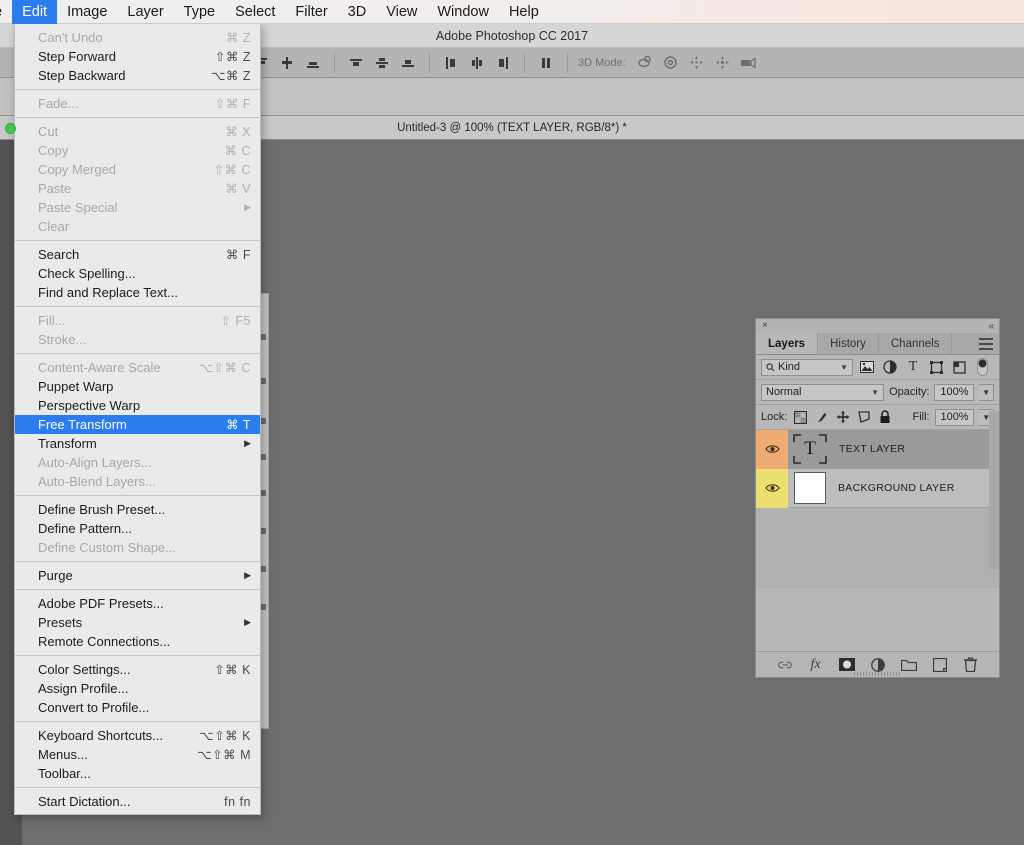 Image resolution: width=1024 pixels, height=845 pixels. What do you see at coordinates (137, 103) in the screenshot?
I see `menu-item-fade: Fade... ⇧⌘ F` at bounding box center [137, 103].